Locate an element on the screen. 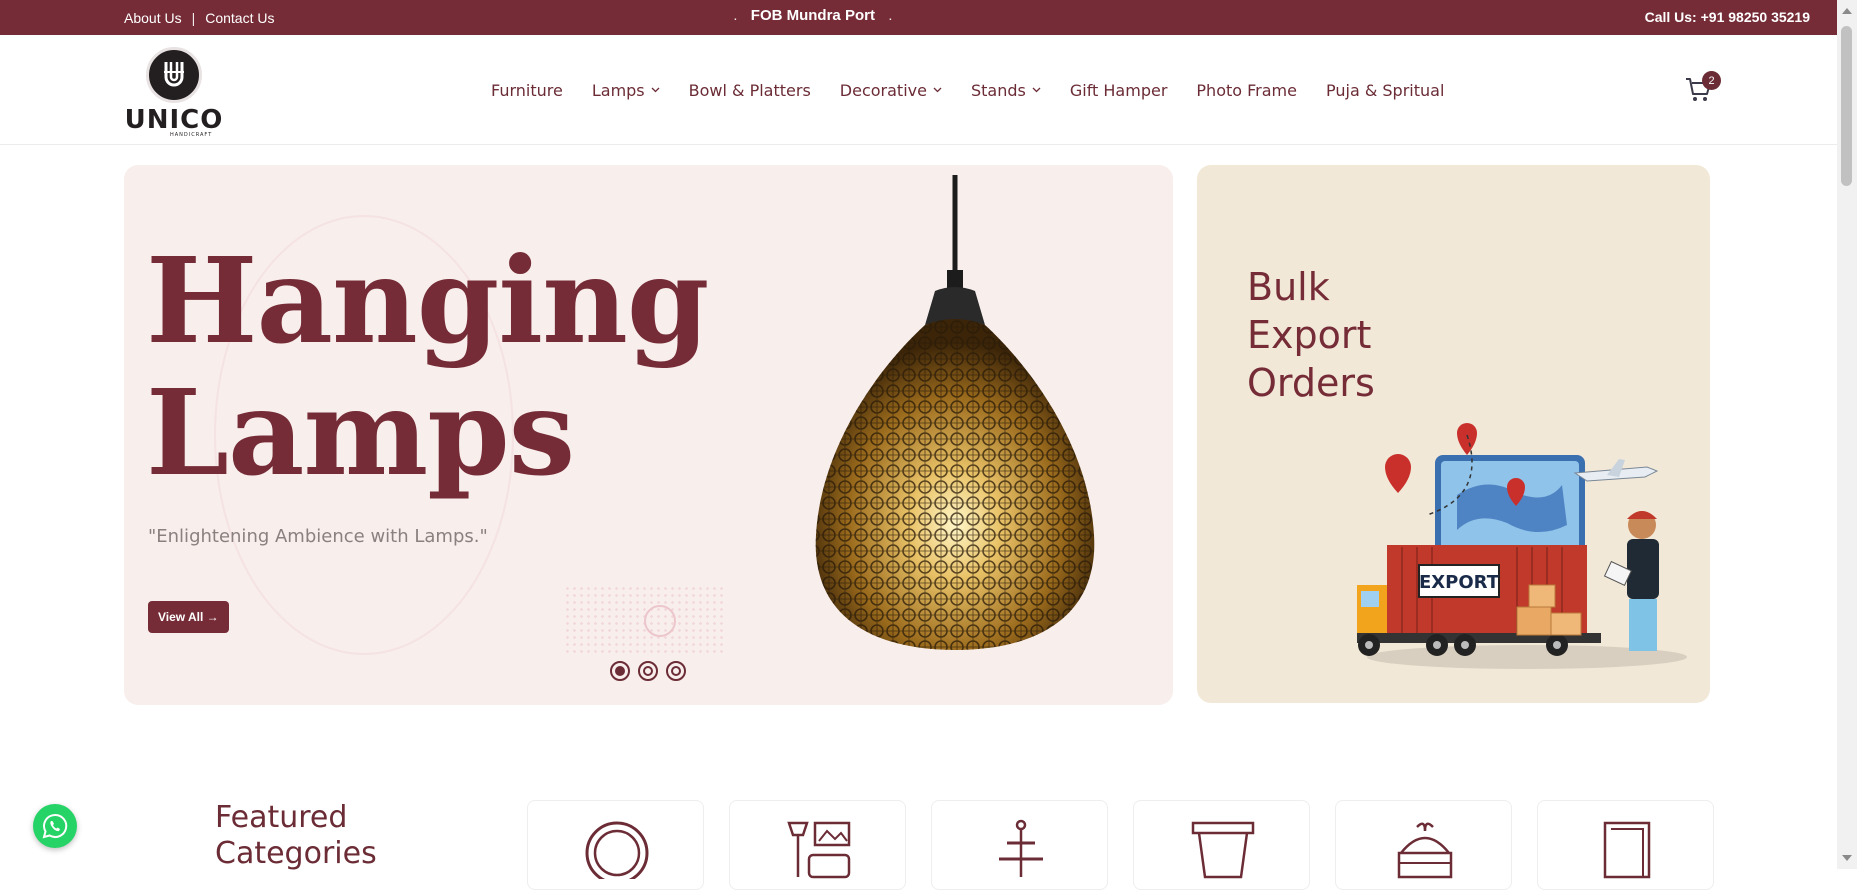 The width and height of the screenshot is (1857, 890). nav-item-label: Lamps is located at coordinates (618, 90).